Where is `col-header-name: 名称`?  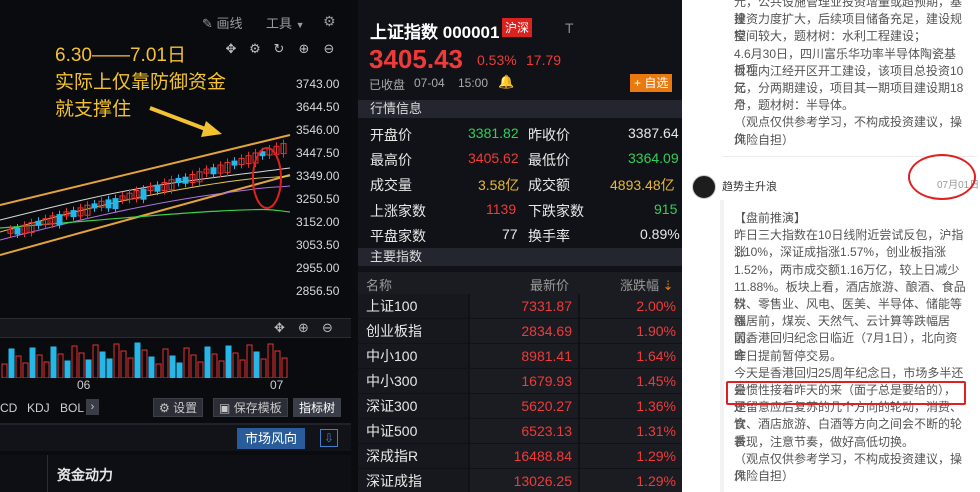 col-header-name: 名称 is located at coordinates (379, 284).